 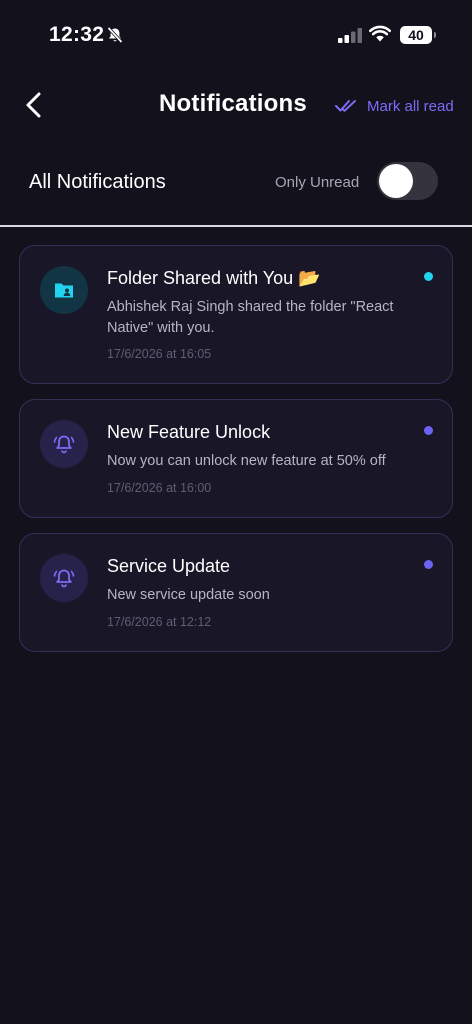 I want to click on notification-time: 17/6/2026 at 12:12, so click(x=159, y=622).